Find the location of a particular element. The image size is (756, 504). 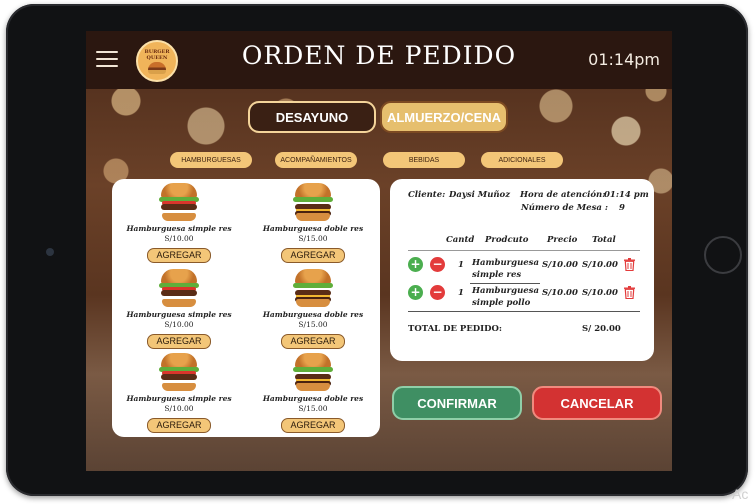

total-label: TOTAL DE PEDIDO: is located at coordinates (455, 329).